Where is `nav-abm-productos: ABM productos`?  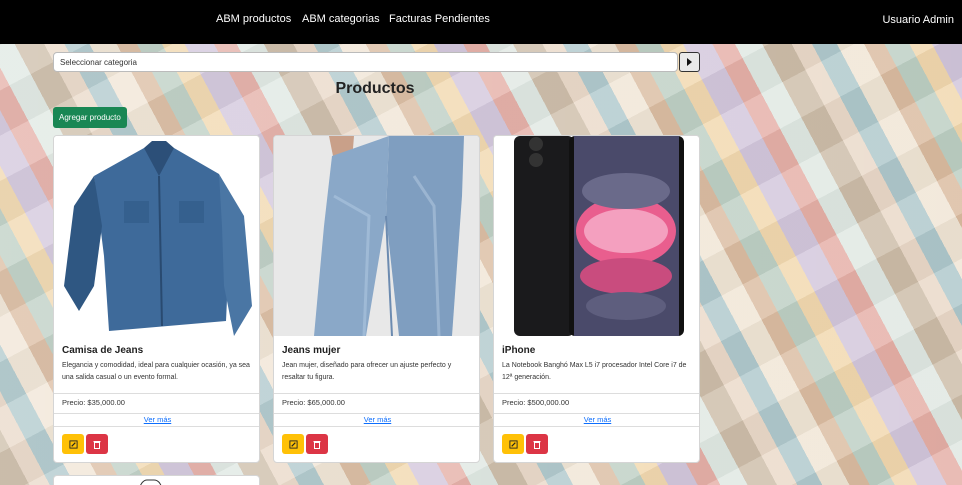
nav-abm-productos: ABM productos is located at coordinates (253, 19).